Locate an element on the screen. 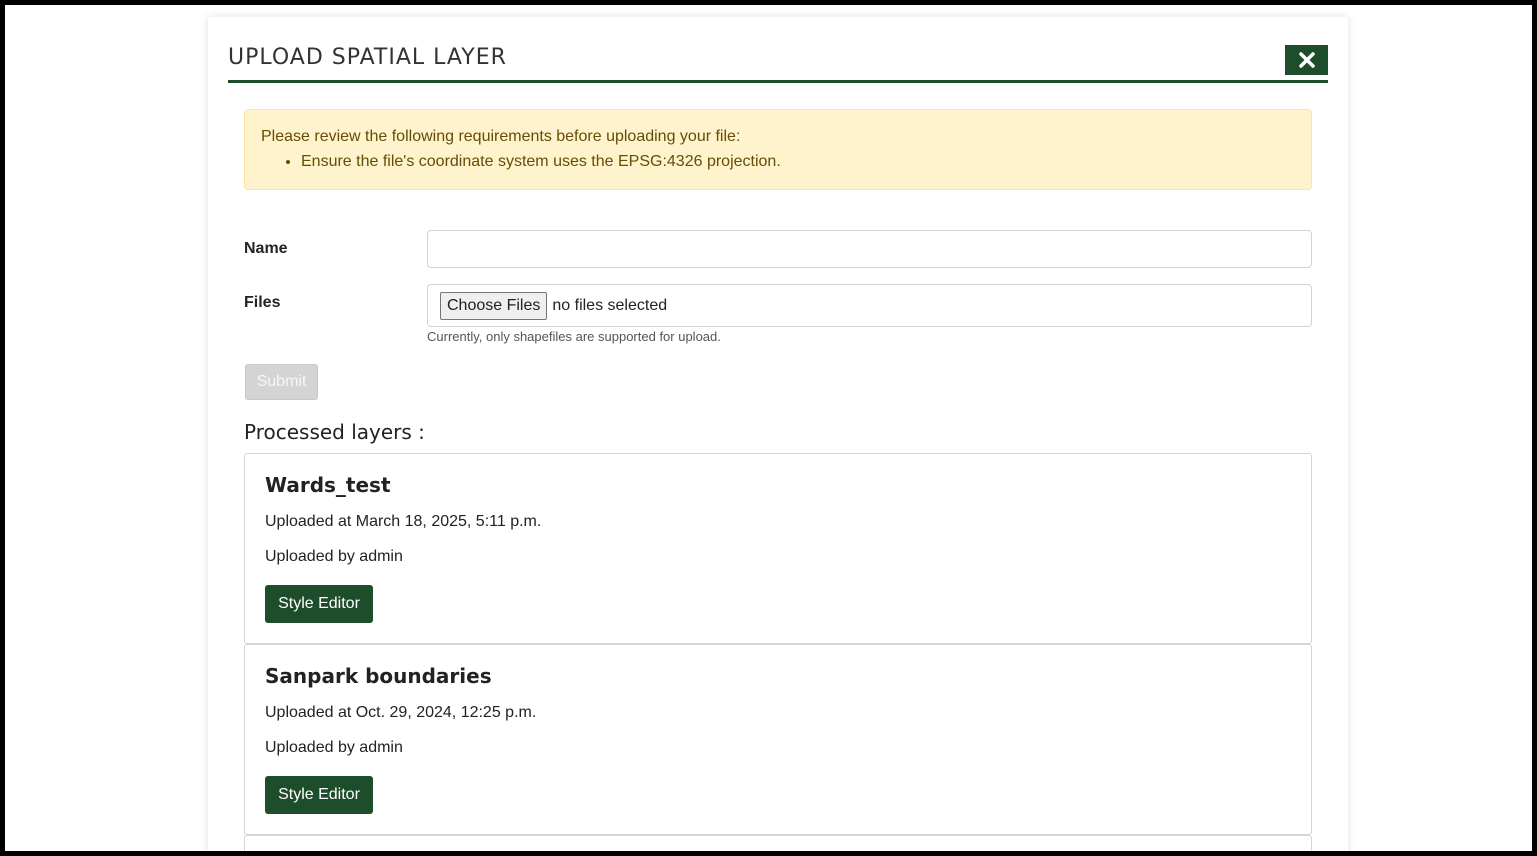  modal-title: UPLOAD SPATIAL LAYER is located at coordinates (367, 57).